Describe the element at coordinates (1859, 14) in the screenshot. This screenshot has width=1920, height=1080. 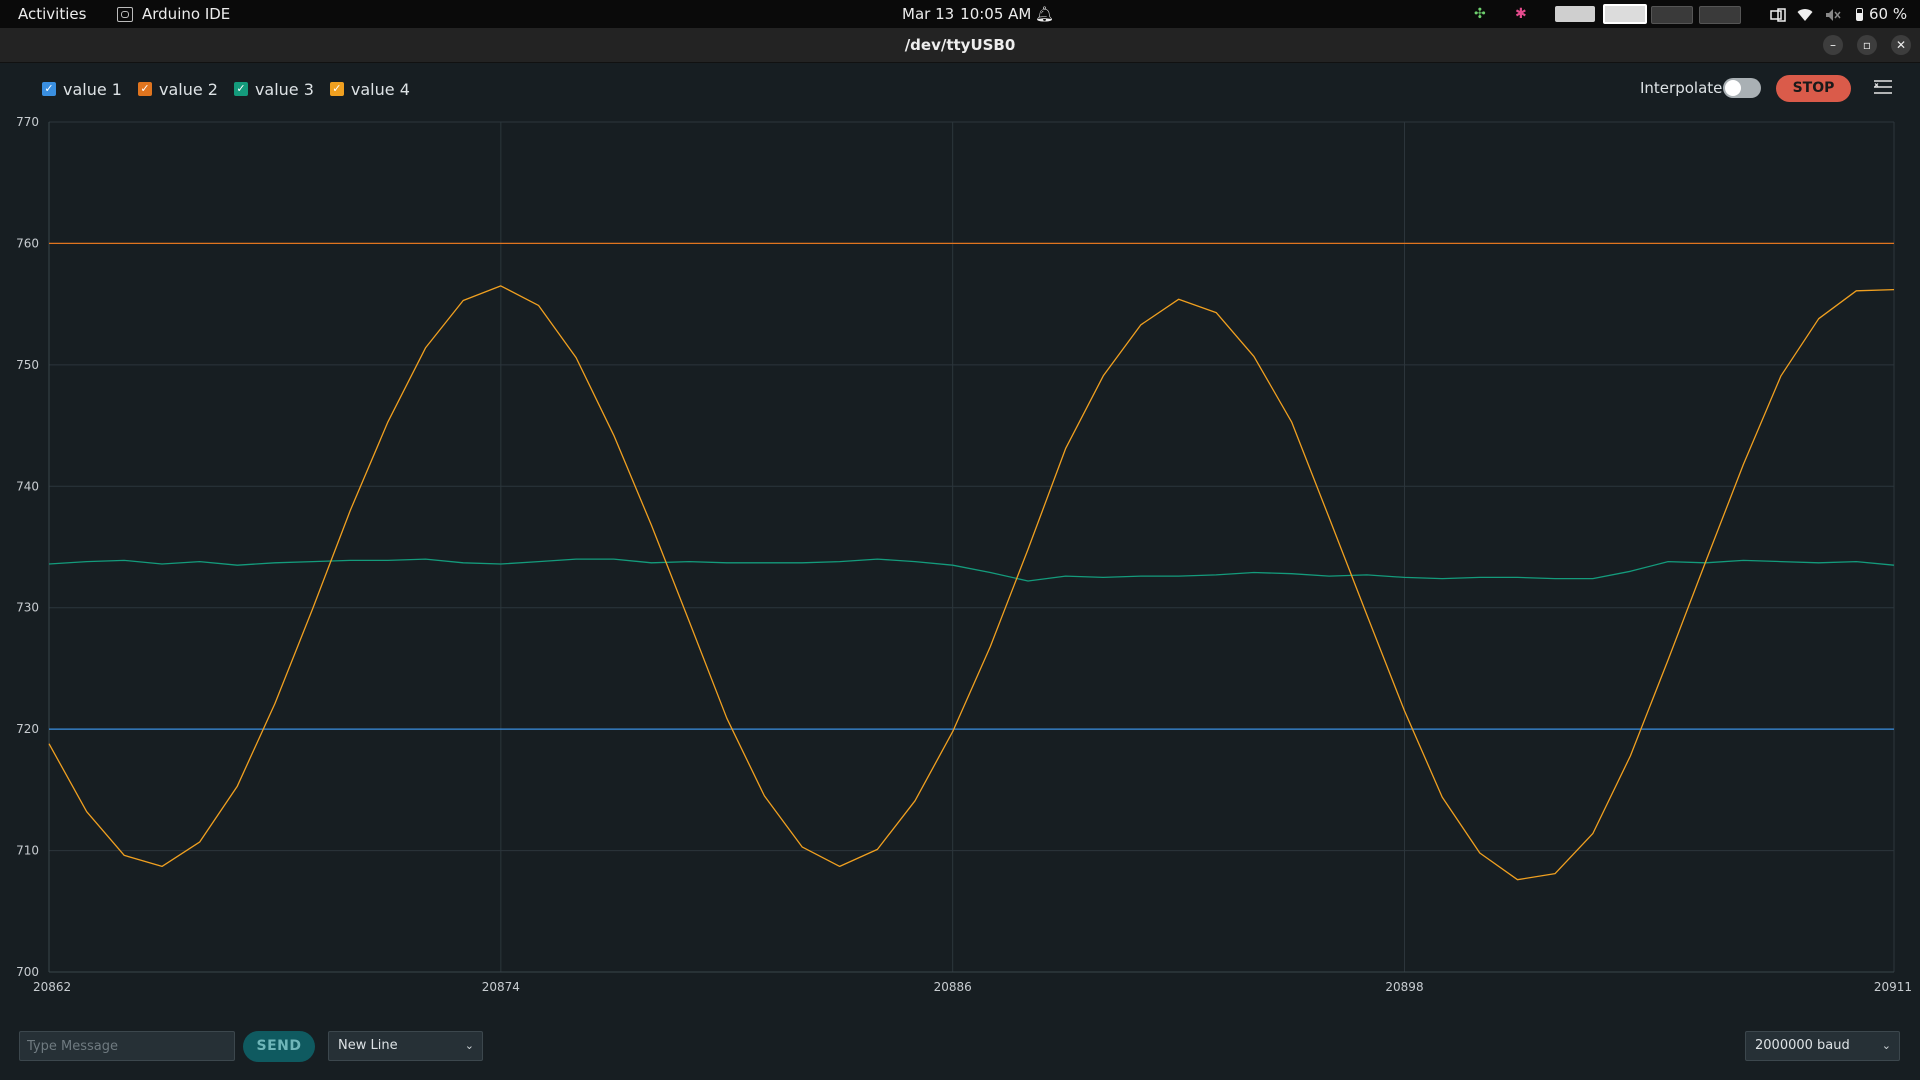
I see `battery-icon` at that location.